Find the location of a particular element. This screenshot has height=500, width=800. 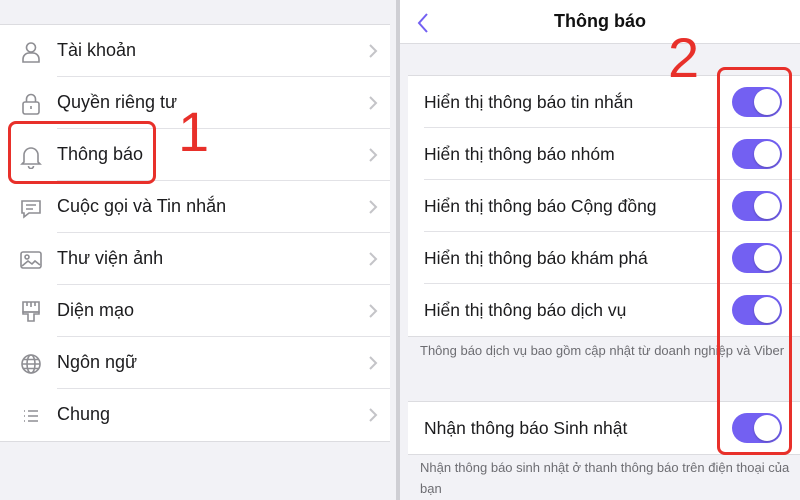

menu-item-label: Diện mạo is located at coordinates (96, 310).